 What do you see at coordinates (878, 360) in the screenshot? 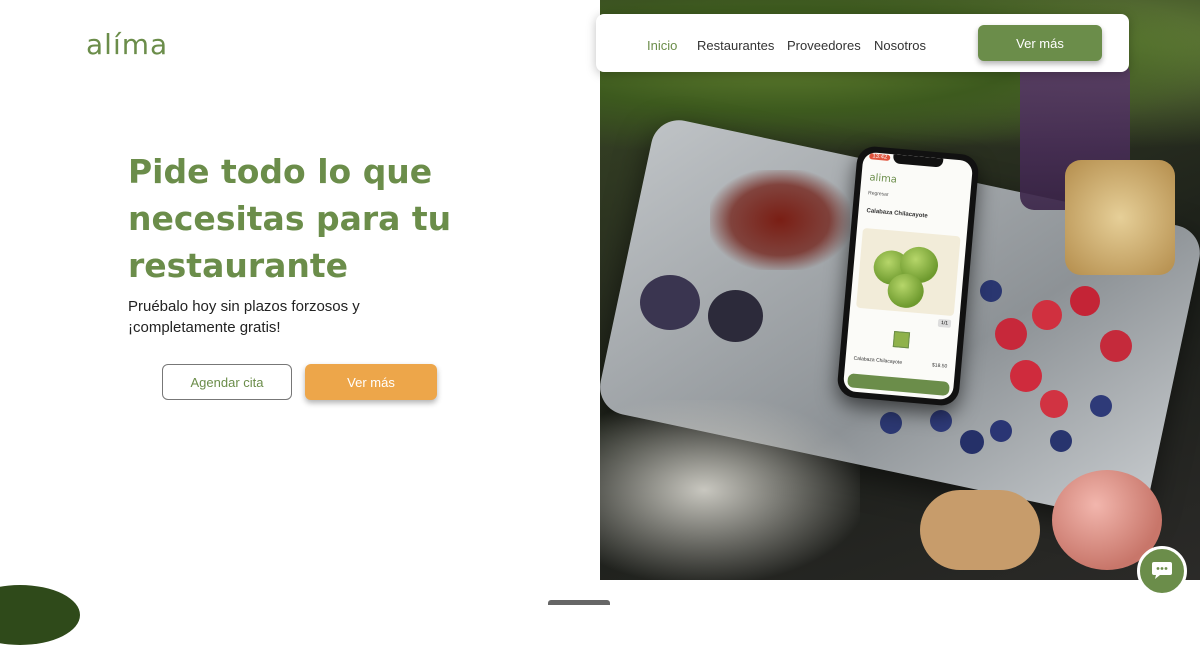
I see `phone-item-name: Calabaza Chilacayote` at bounding box center [878, 360].